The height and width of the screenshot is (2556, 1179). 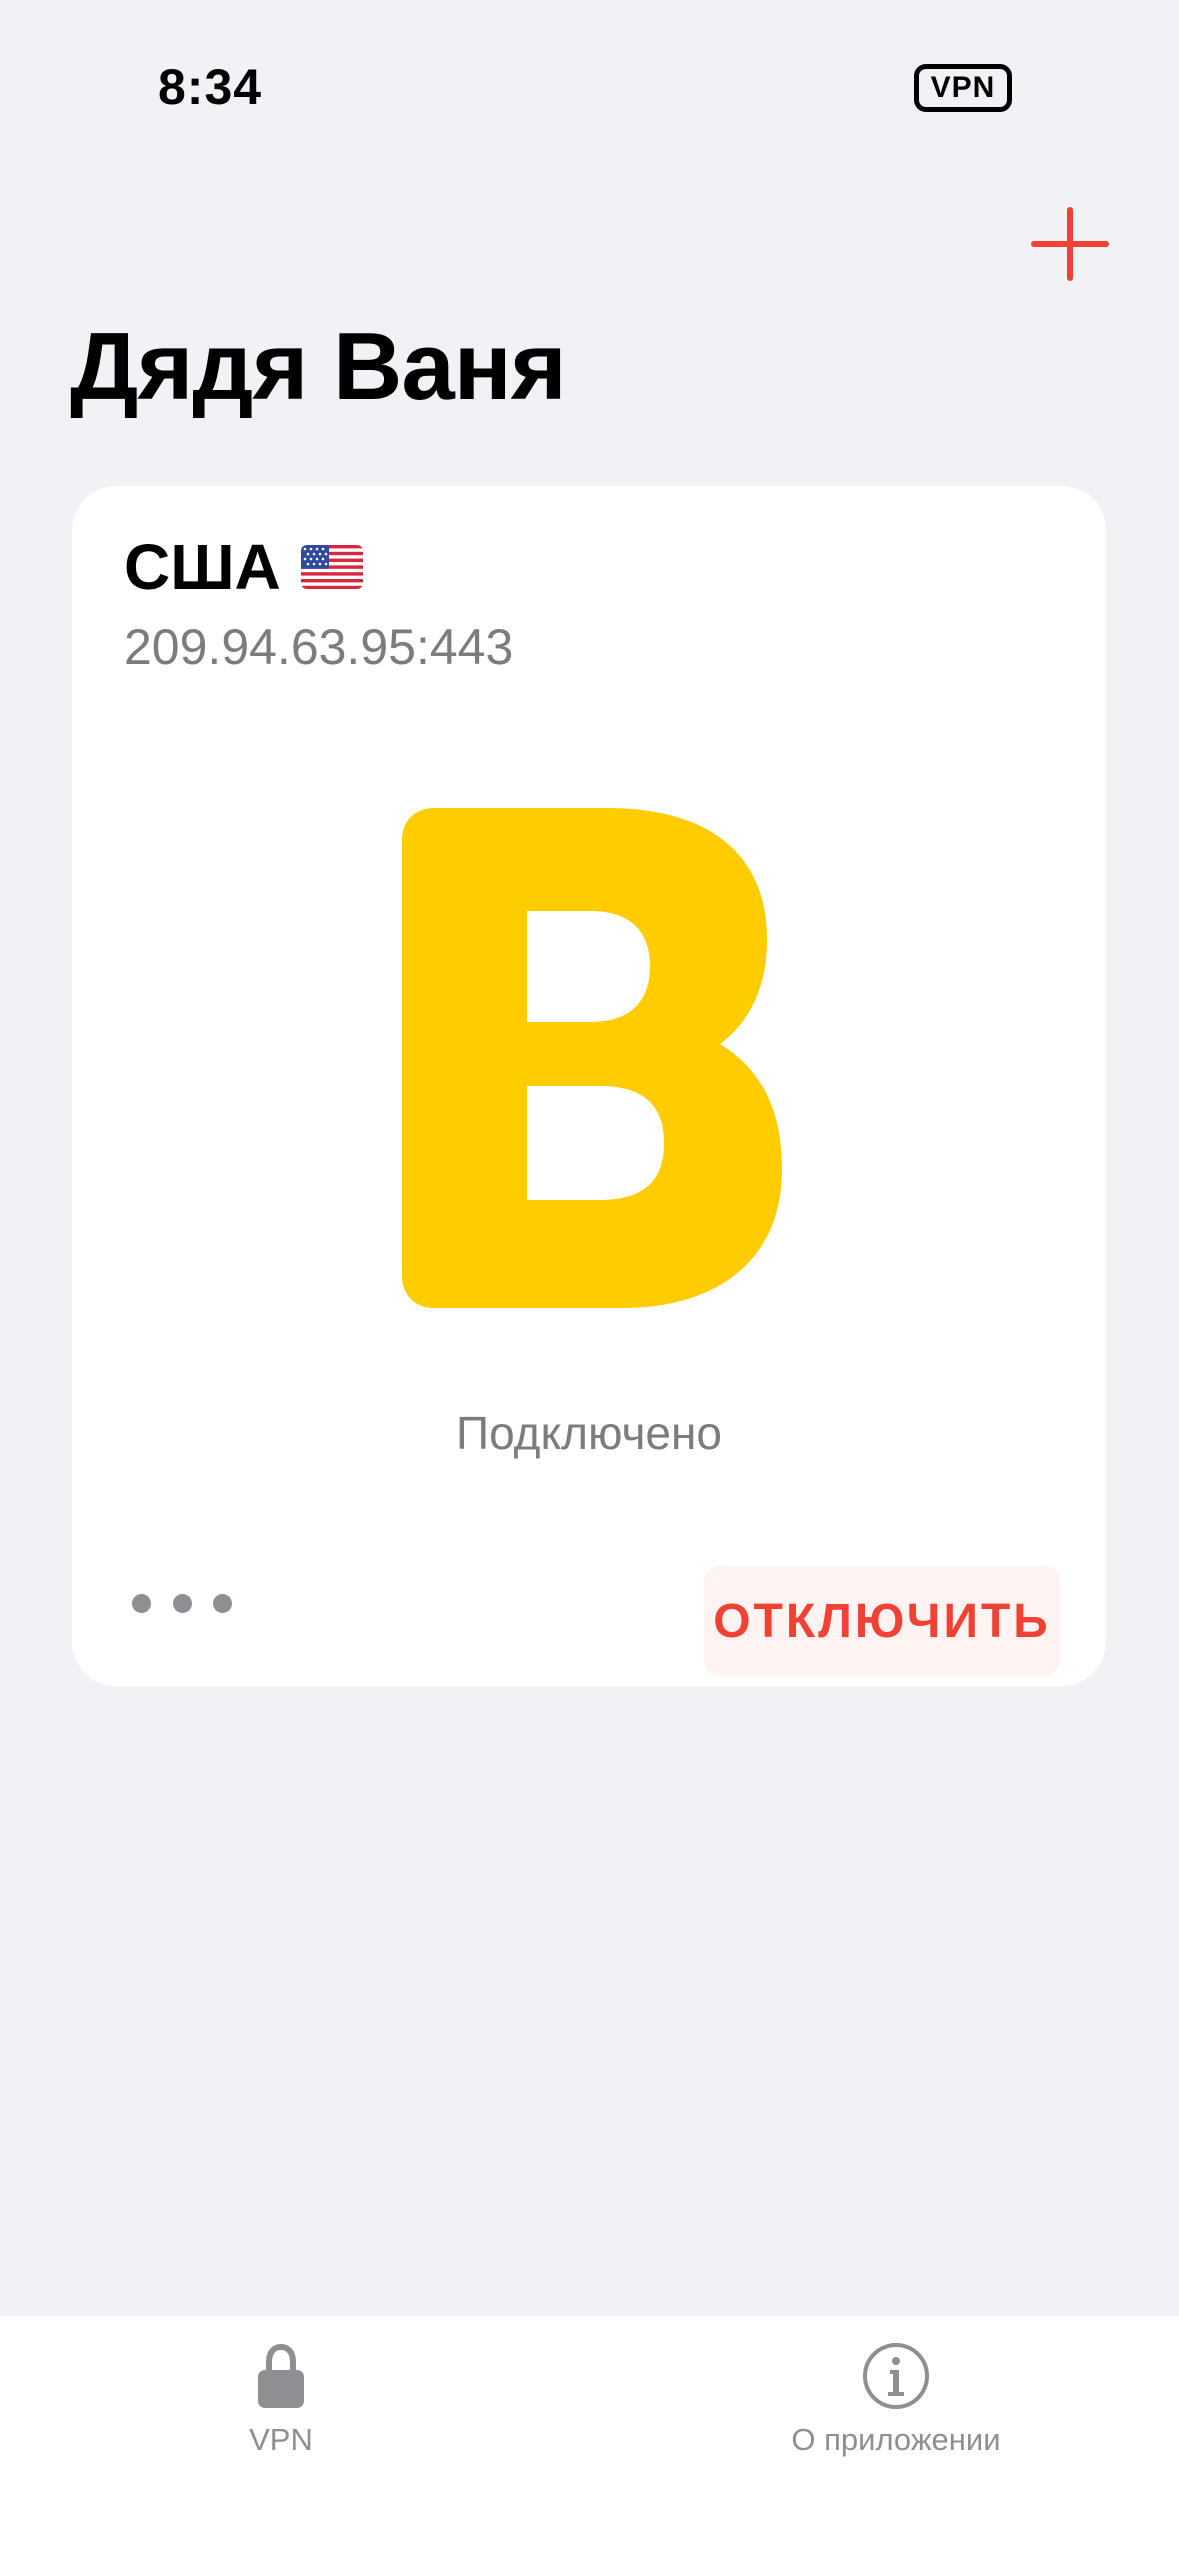 What do you see at coordinates (589, 2436) in the screenshot?
I see `tab-bar: VPN О приложении` at bounding box center [589, 2436].